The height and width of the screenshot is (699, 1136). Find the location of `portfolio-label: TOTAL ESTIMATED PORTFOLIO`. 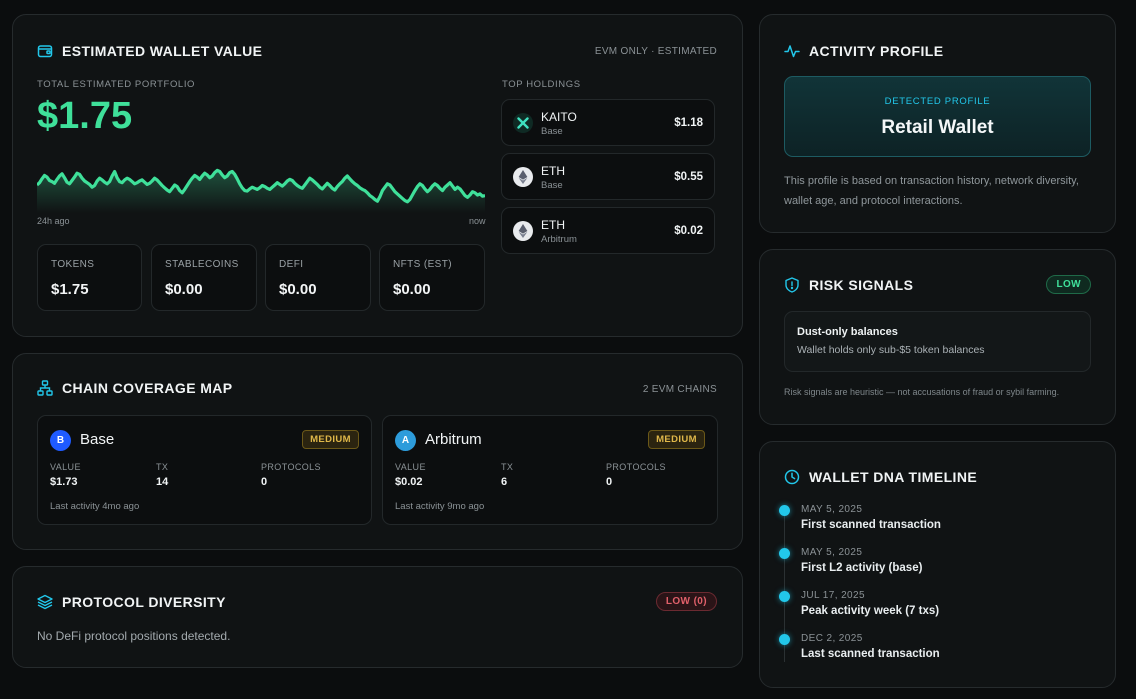

portfolio-label: TOTAL ESTIMATED PORTFOLIO is located at coordinates (116, 84).